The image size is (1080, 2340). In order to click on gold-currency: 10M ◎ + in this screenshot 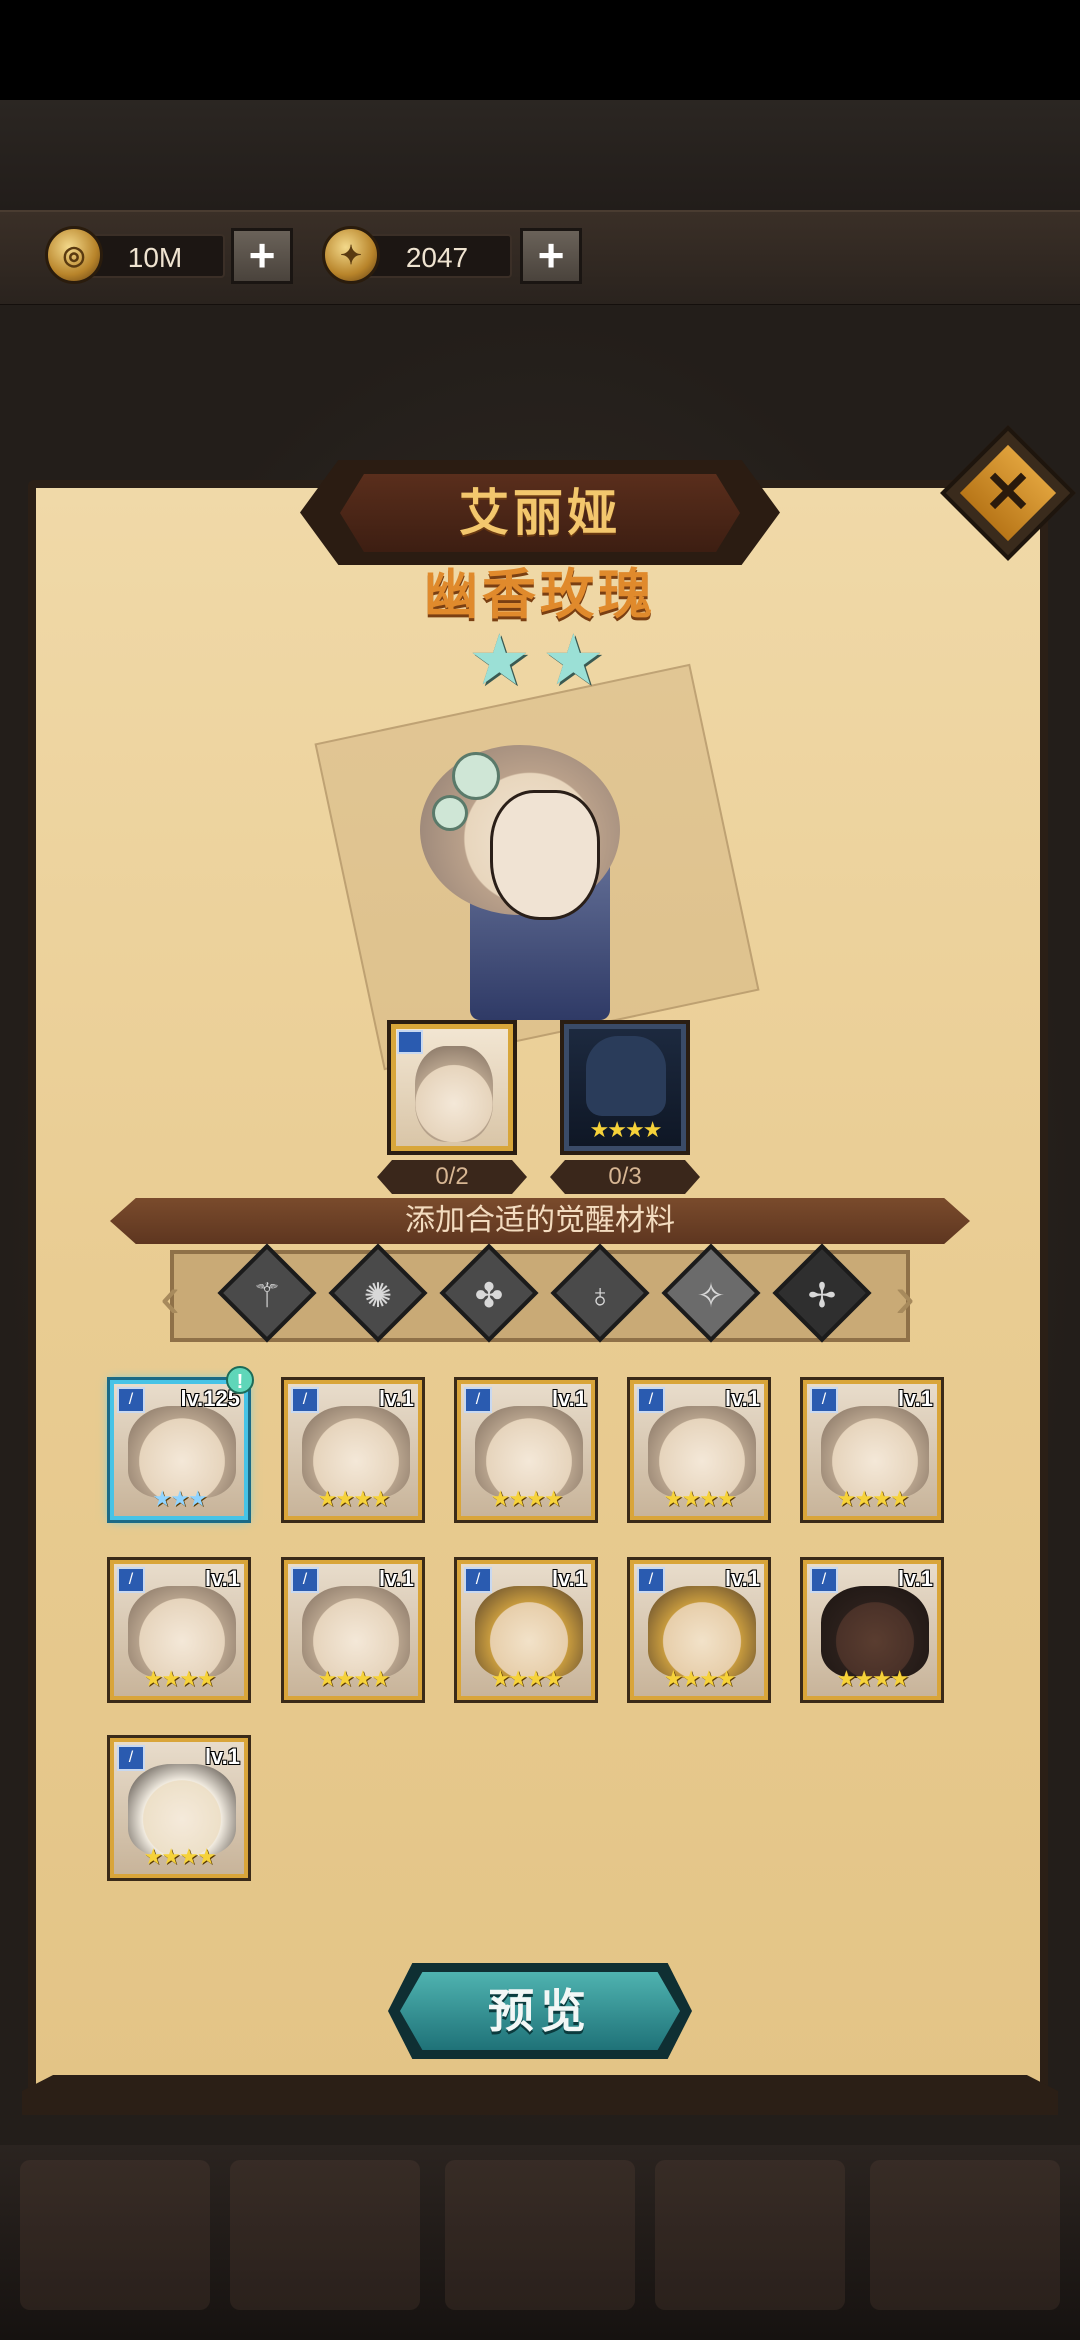, I will do `click(175, 257)`.